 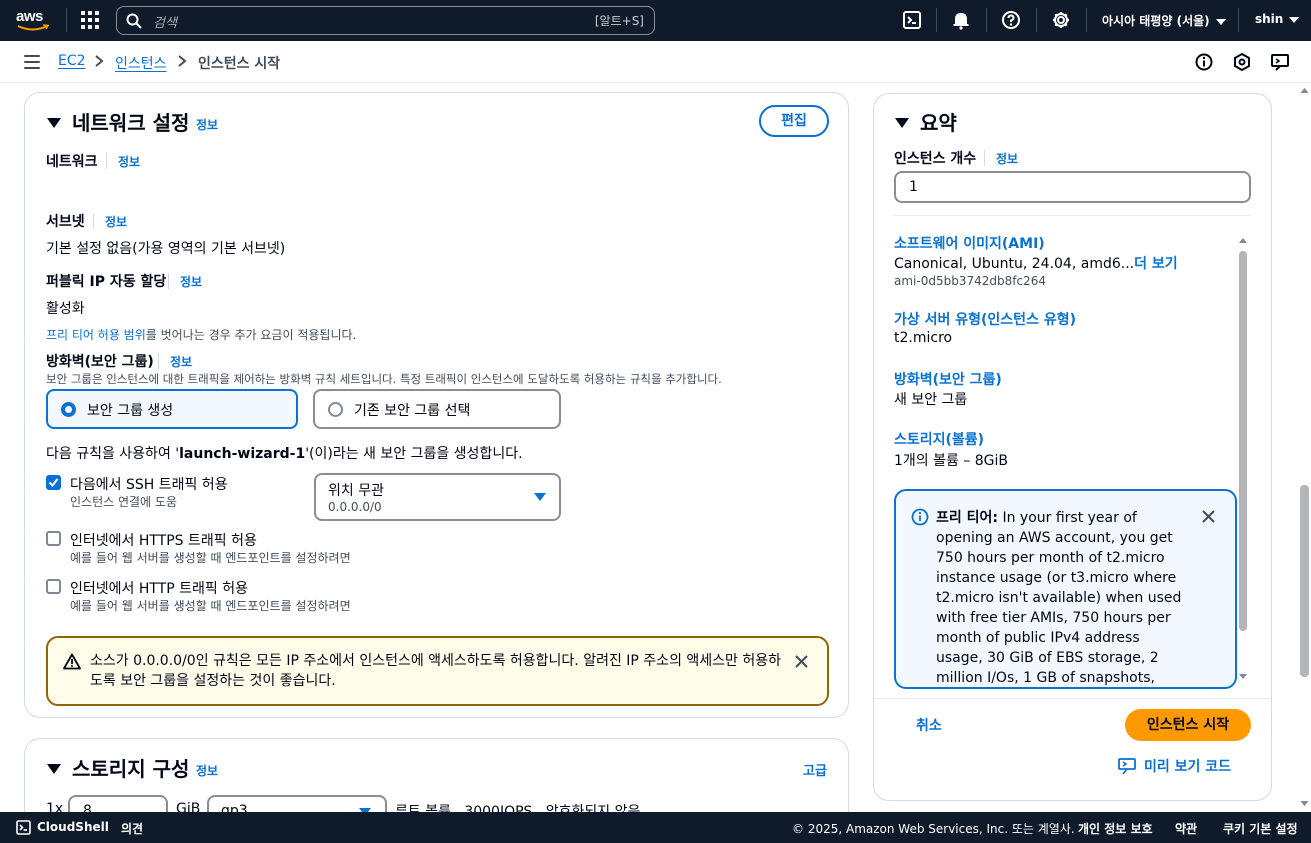 What do you see at coordinates (1242, 62) in the screenshot?
I see `settings-hex-icon` at bounding box center [1242, 62].